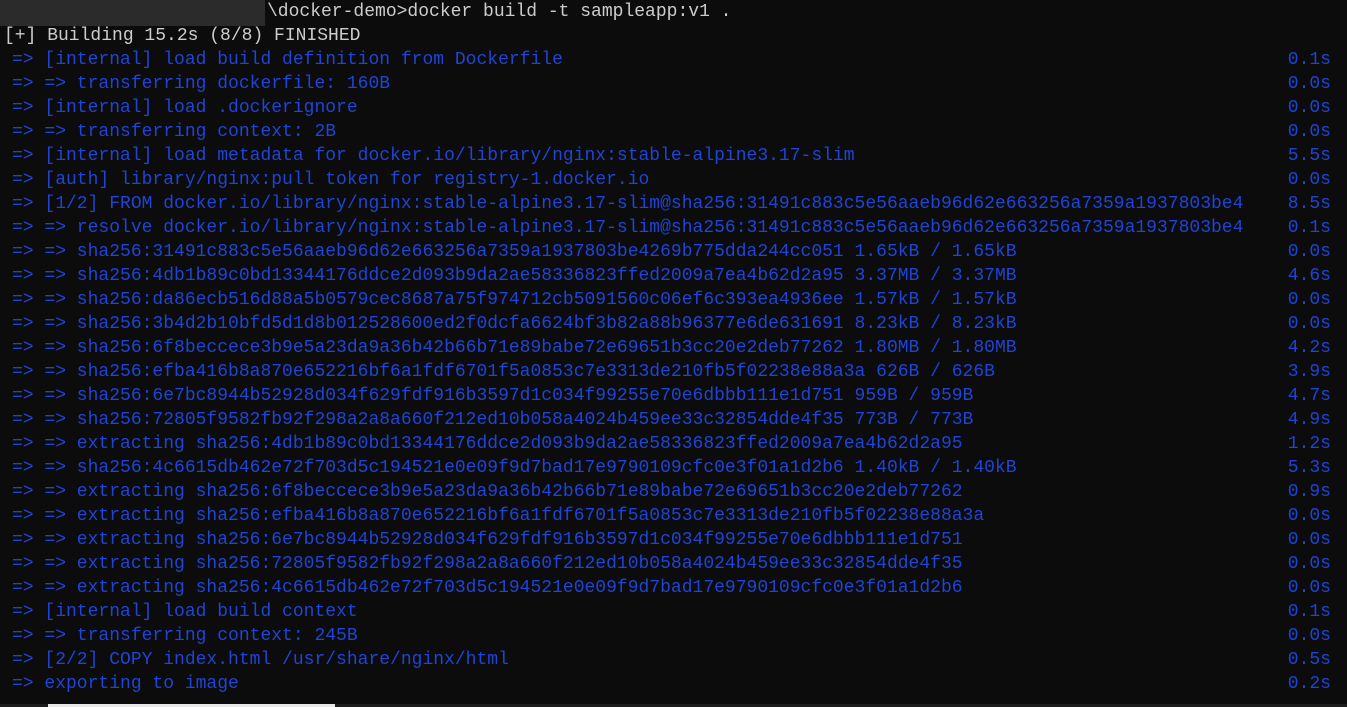 This screenshot has width=1347, height=707. What do you see at coordinates (132, 13) in the screenshot?
I see `redacted-path` at bounding box center [132, 13].